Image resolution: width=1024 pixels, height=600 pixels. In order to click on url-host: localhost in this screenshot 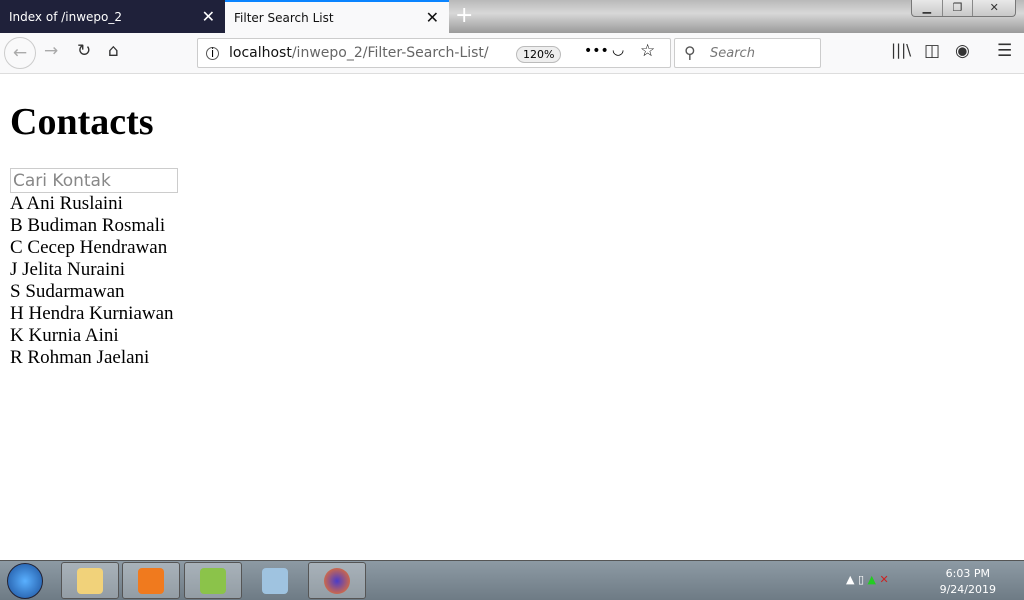, I will do `click(260, 53)`.